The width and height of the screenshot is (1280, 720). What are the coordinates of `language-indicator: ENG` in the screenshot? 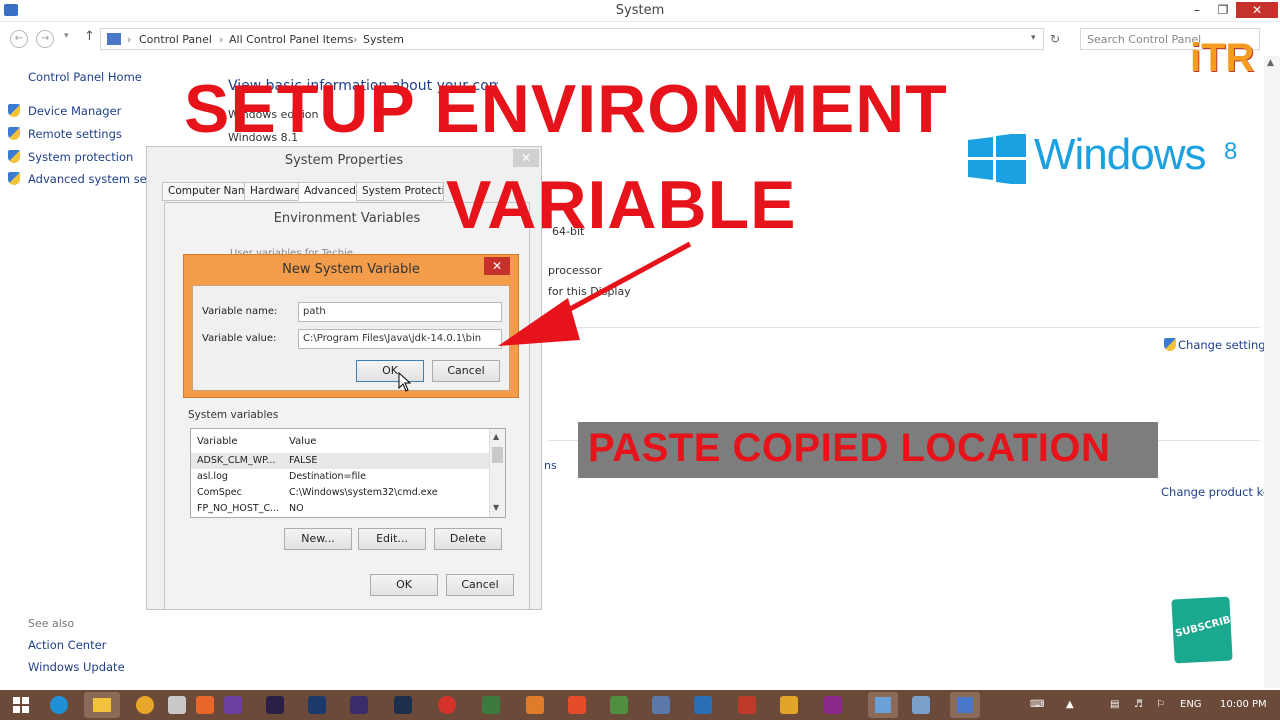 It's located at (1191, 704).